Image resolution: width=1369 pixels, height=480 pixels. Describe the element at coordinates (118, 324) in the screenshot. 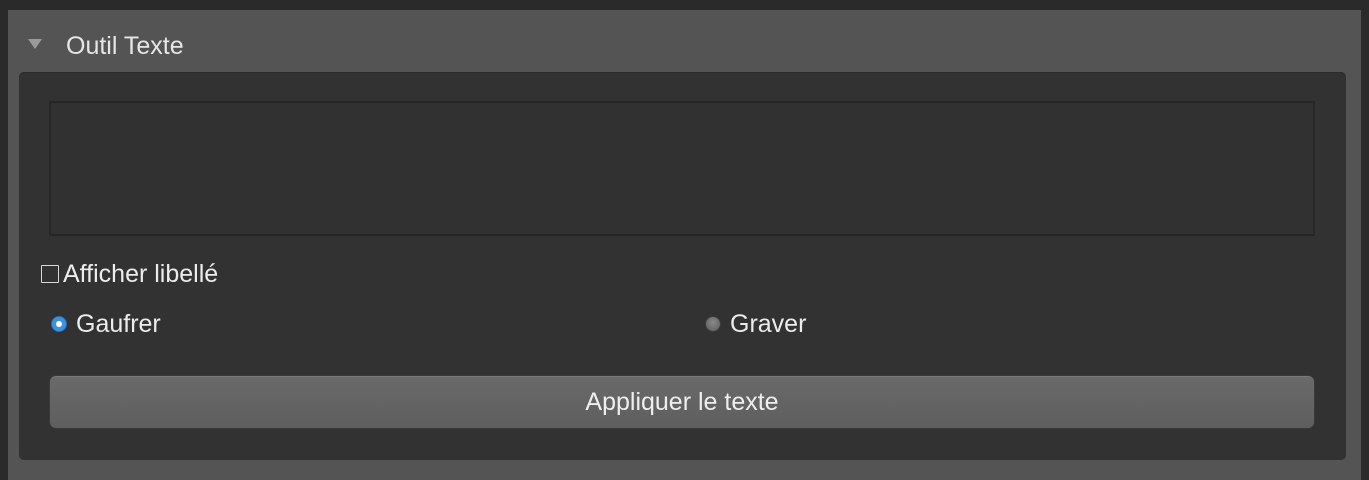

I see `radio-gaufrer-label: Gaufrer` at that location.